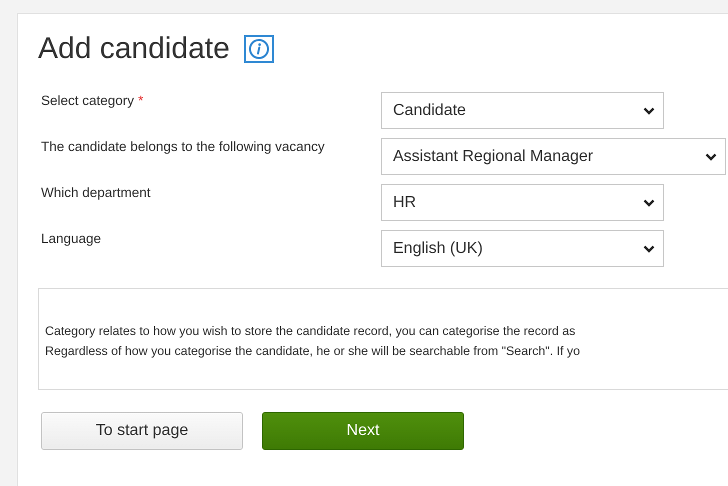  I want to click on field-label: Language, so click(71, 238).